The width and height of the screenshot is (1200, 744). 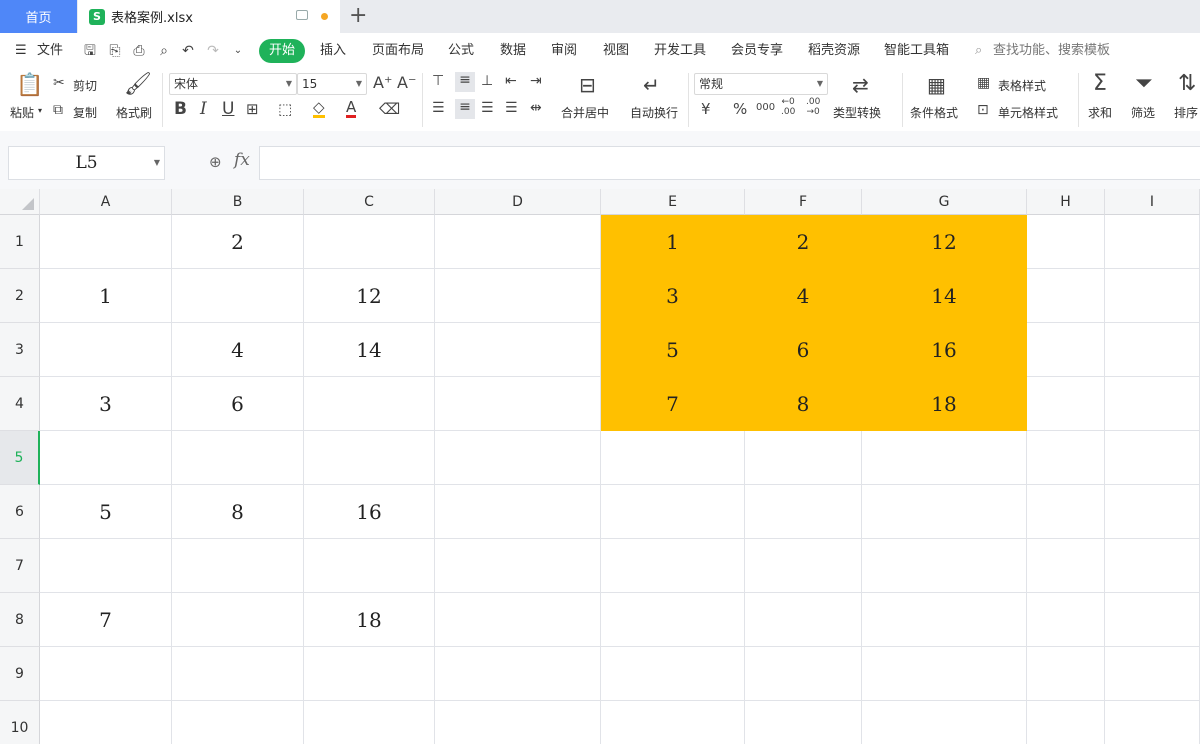 What do you see at coordinates (518, 458) in the screenshot?
I see `cell-d5` at bounding box center [518, 458].